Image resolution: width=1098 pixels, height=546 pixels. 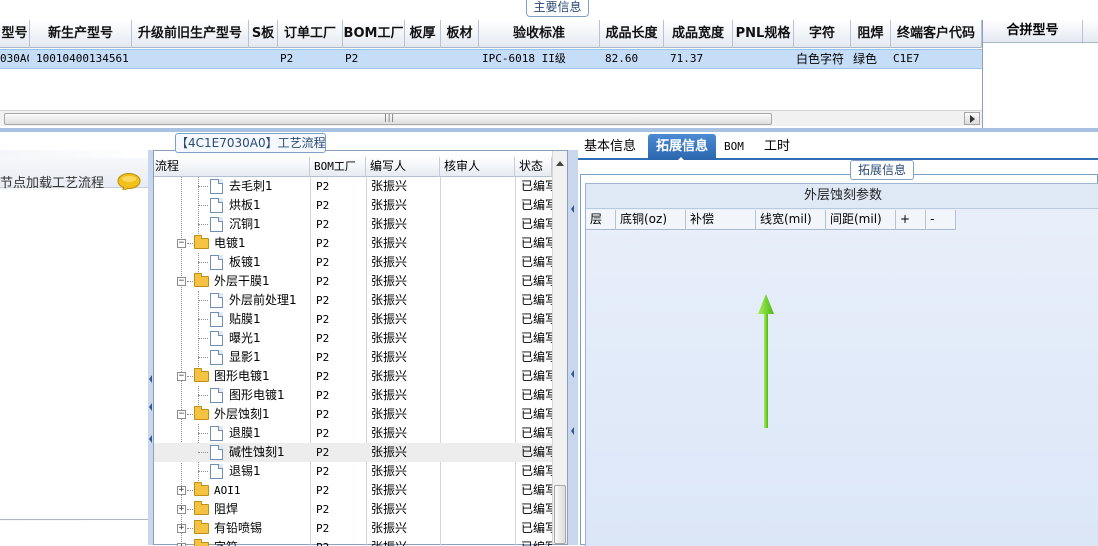 I want to click on col-flow-bom: BOM工厂, so click(x=338, y=167).